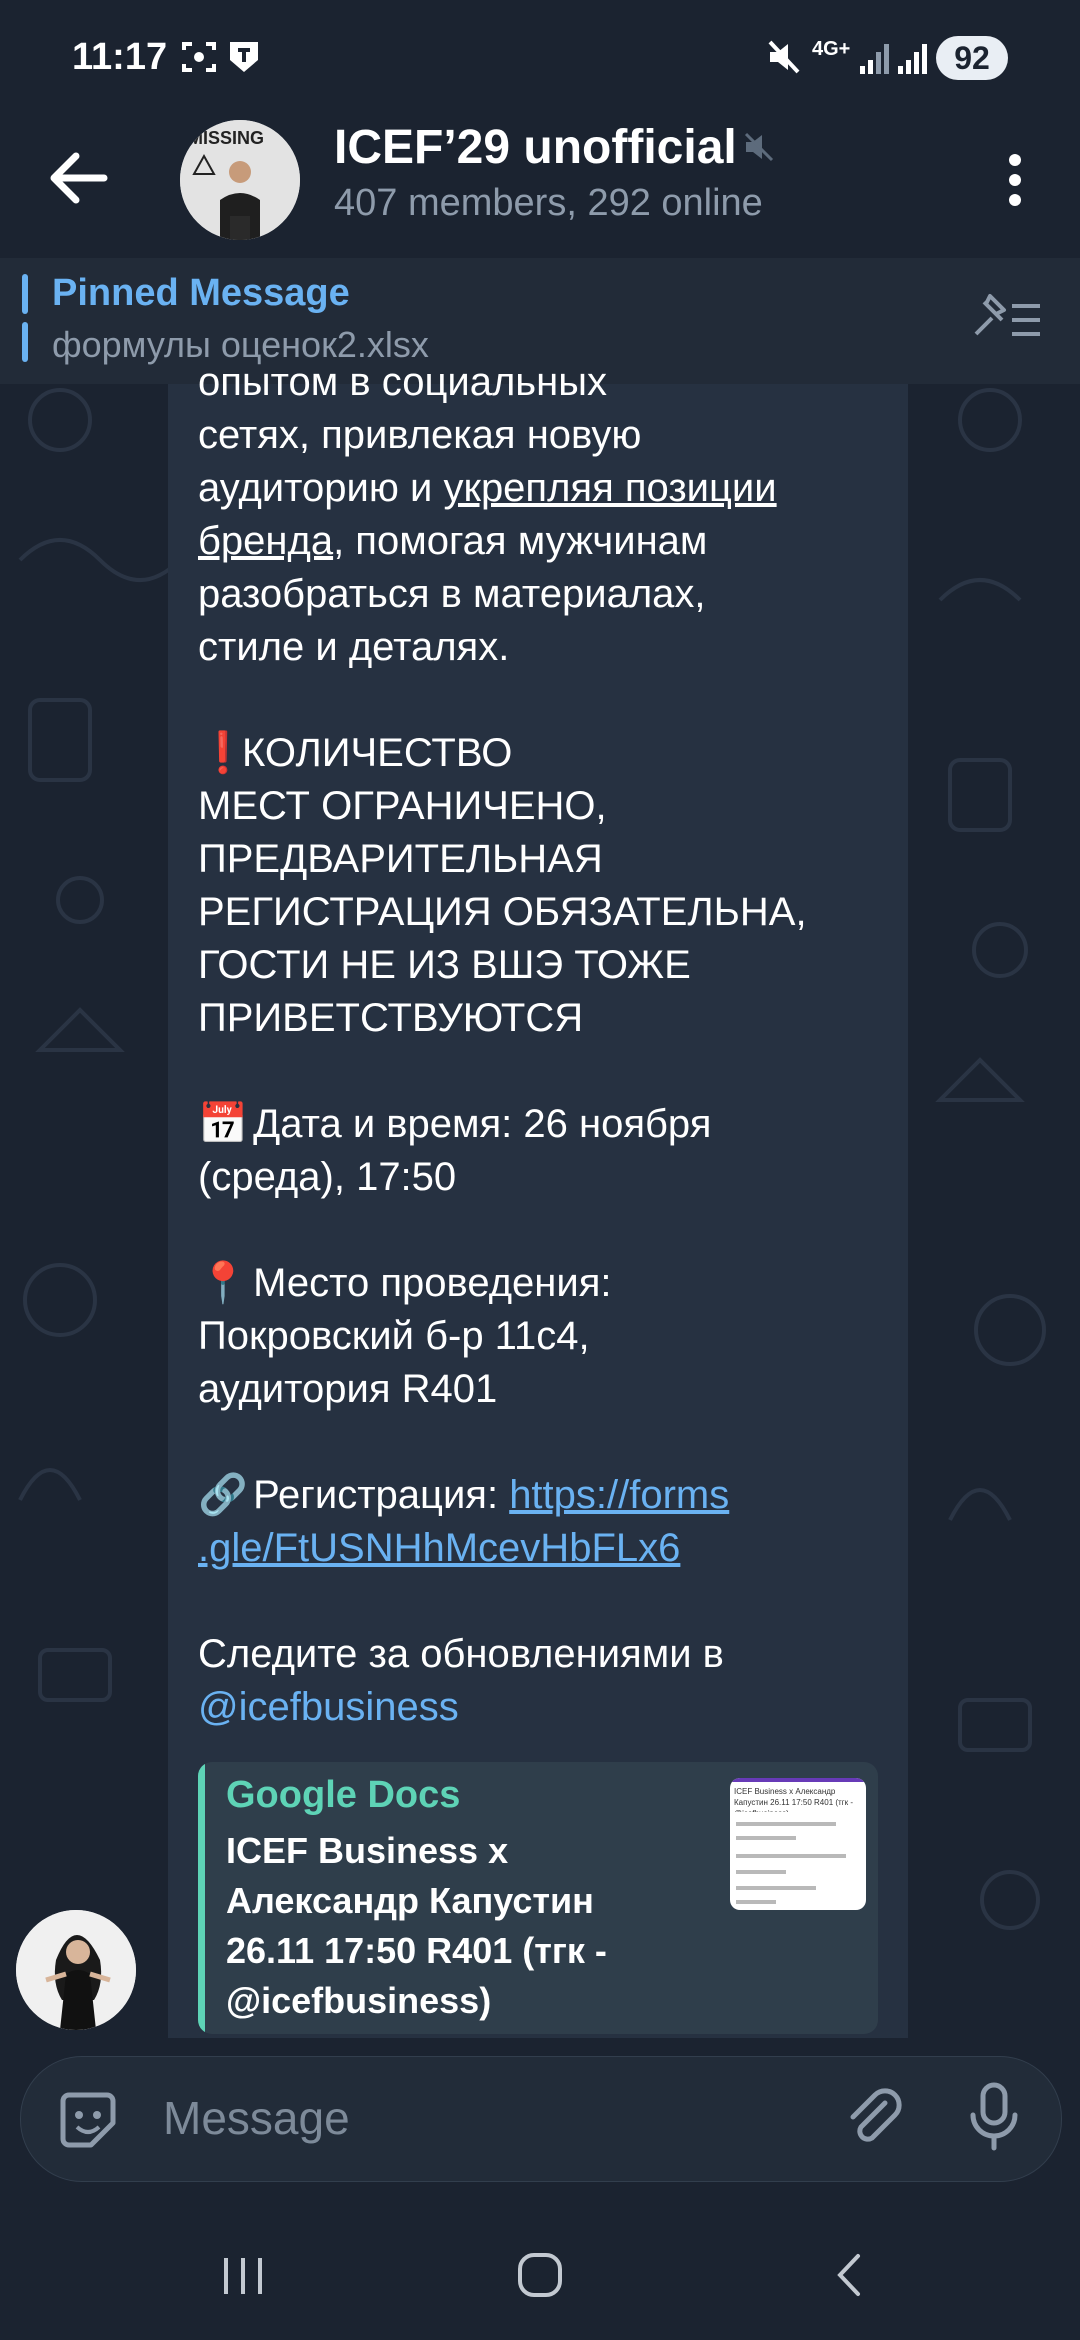 This screenshot has height=2340, width=1080. I want to click on screenshot-icon, so click(199, 57).